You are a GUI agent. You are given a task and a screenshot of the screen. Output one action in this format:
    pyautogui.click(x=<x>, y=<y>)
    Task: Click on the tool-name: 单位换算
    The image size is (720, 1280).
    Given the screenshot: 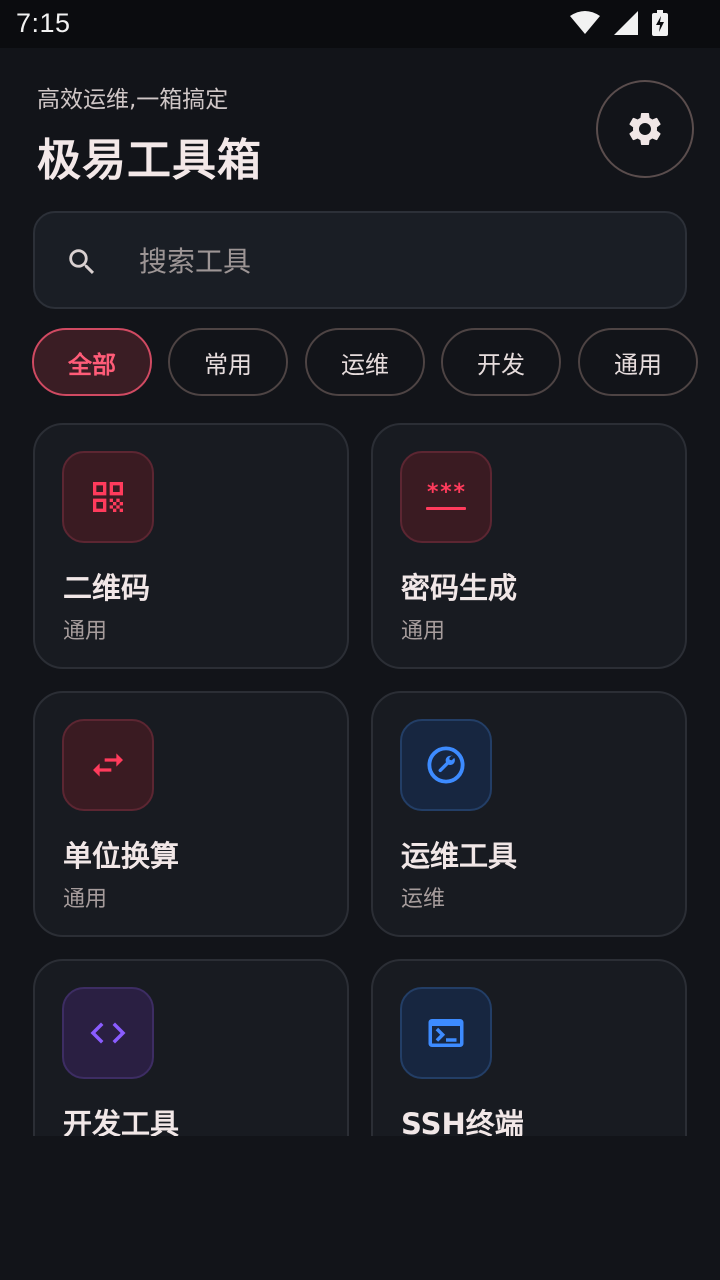 What is the action you would take?
    pyautogui.click(x=121, y=856)
    